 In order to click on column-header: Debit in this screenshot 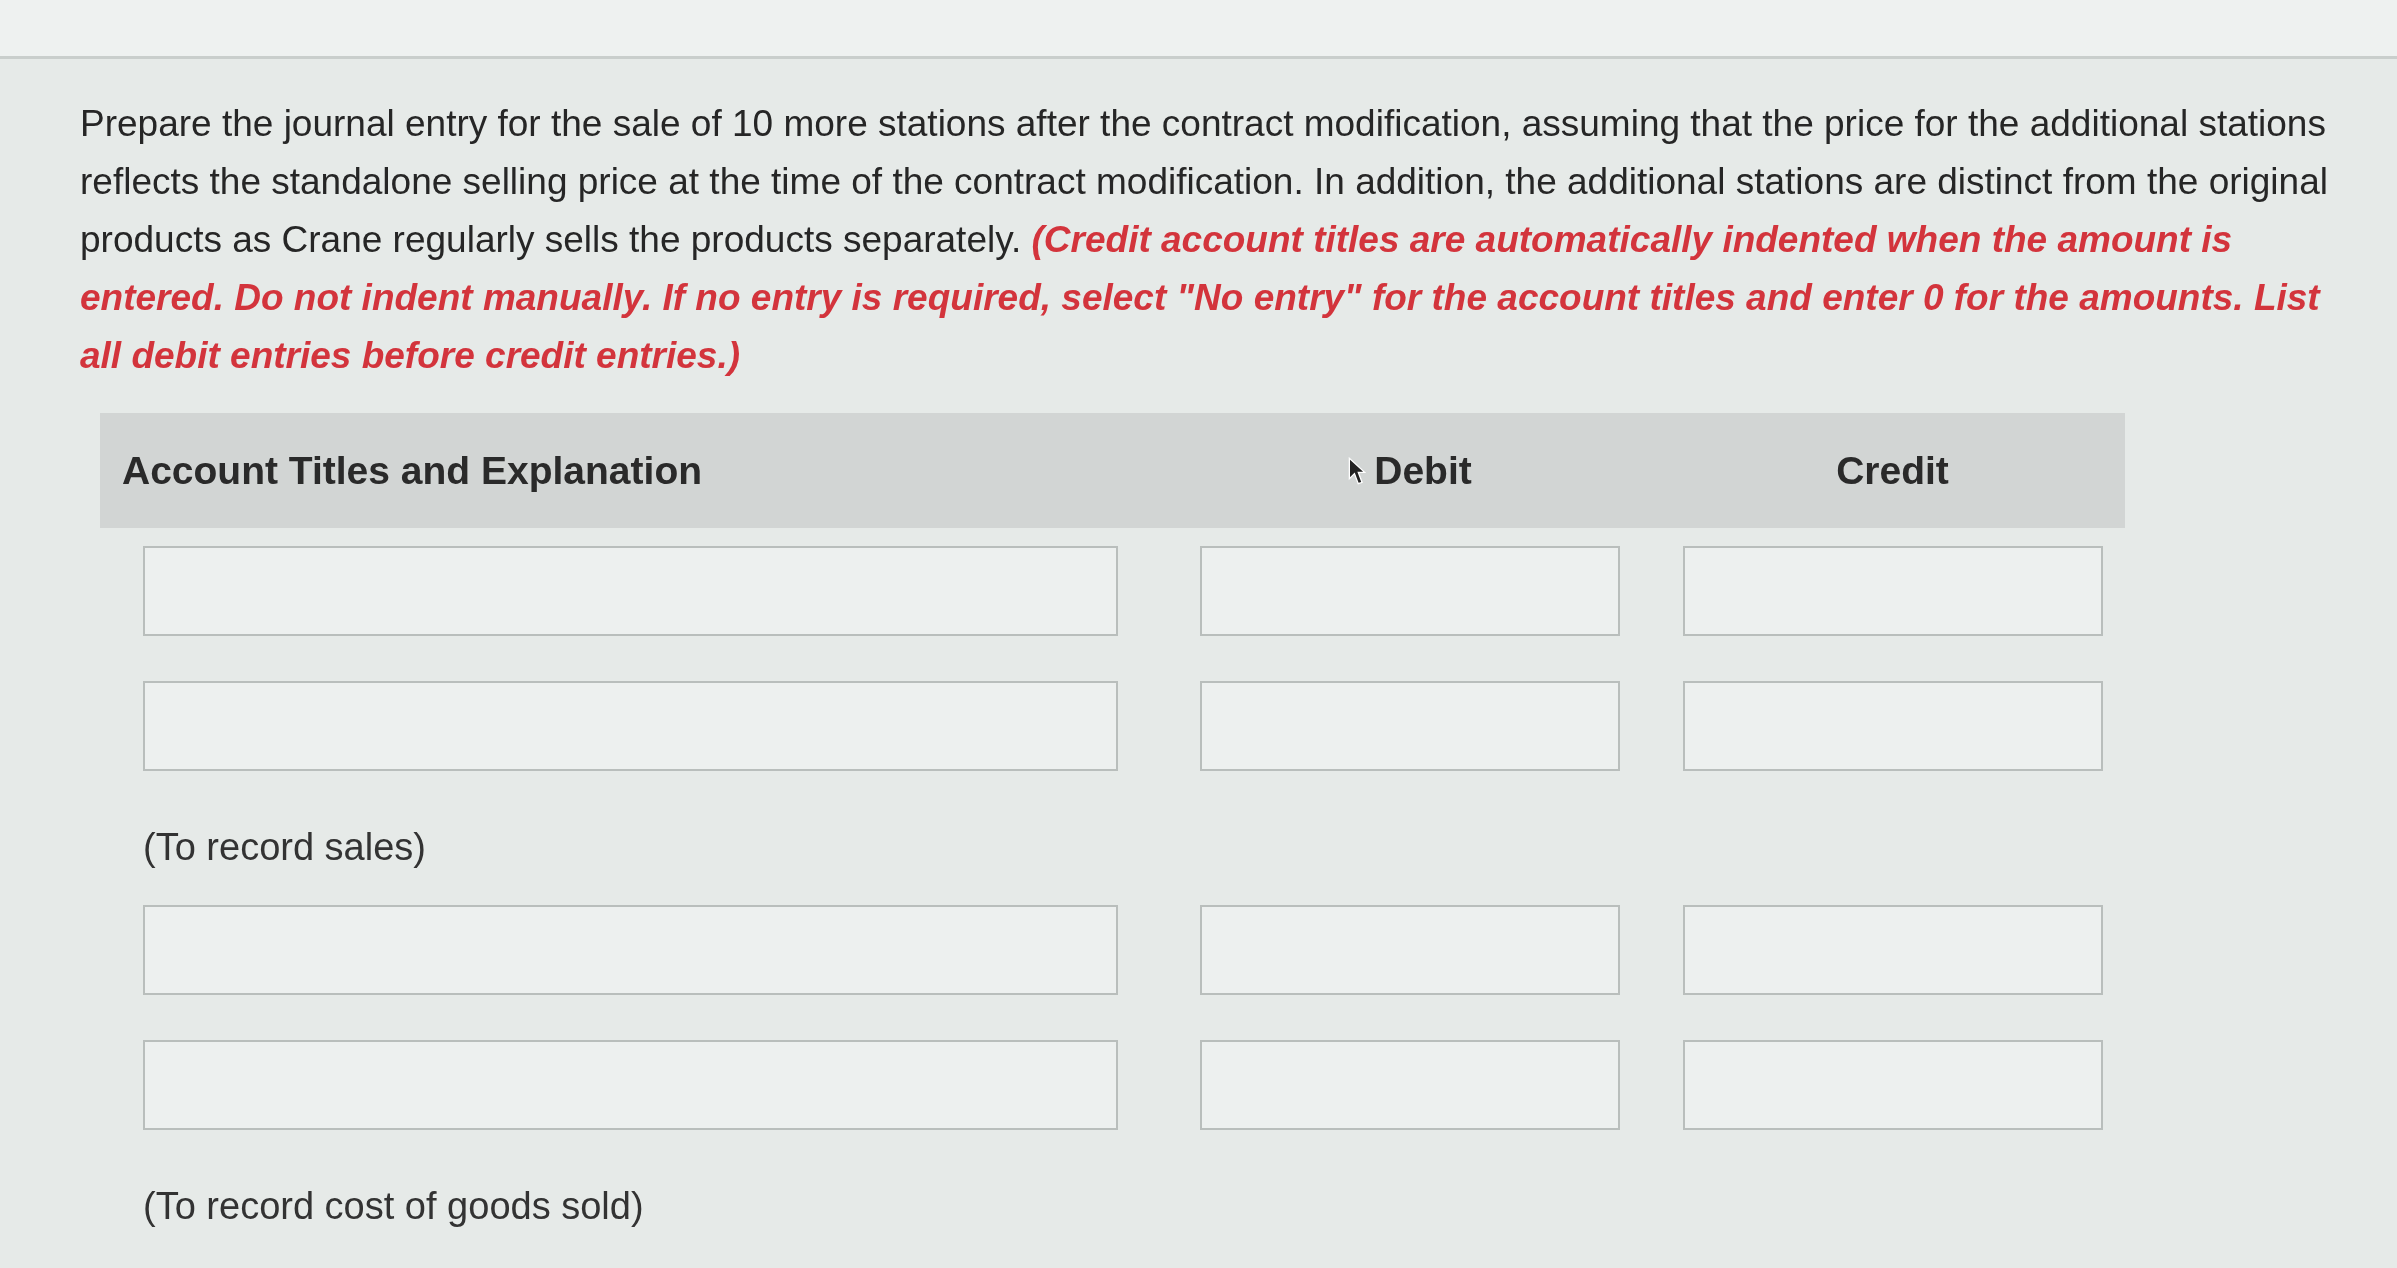, I will do `click(1423, 470)`.